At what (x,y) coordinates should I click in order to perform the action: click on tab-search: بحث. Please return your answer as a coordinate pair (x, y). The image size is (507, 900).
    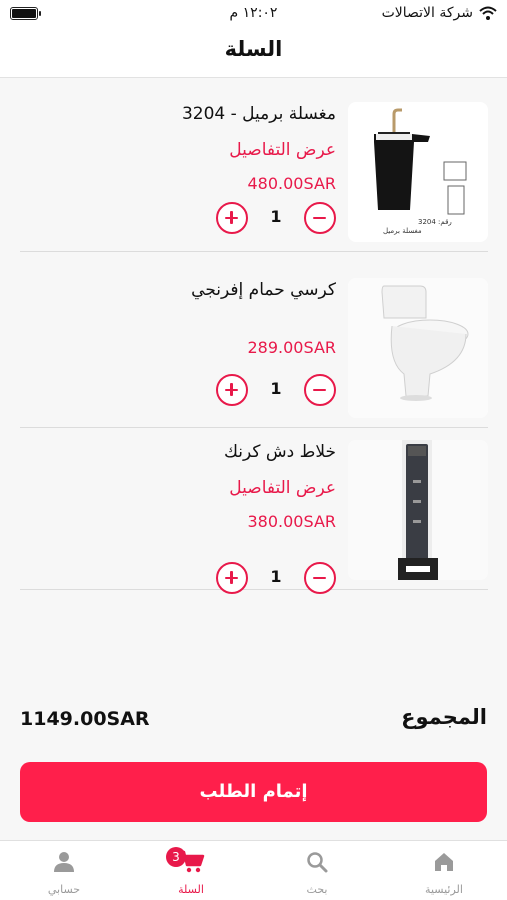
    Looking at the image, I should click on (317, 870).